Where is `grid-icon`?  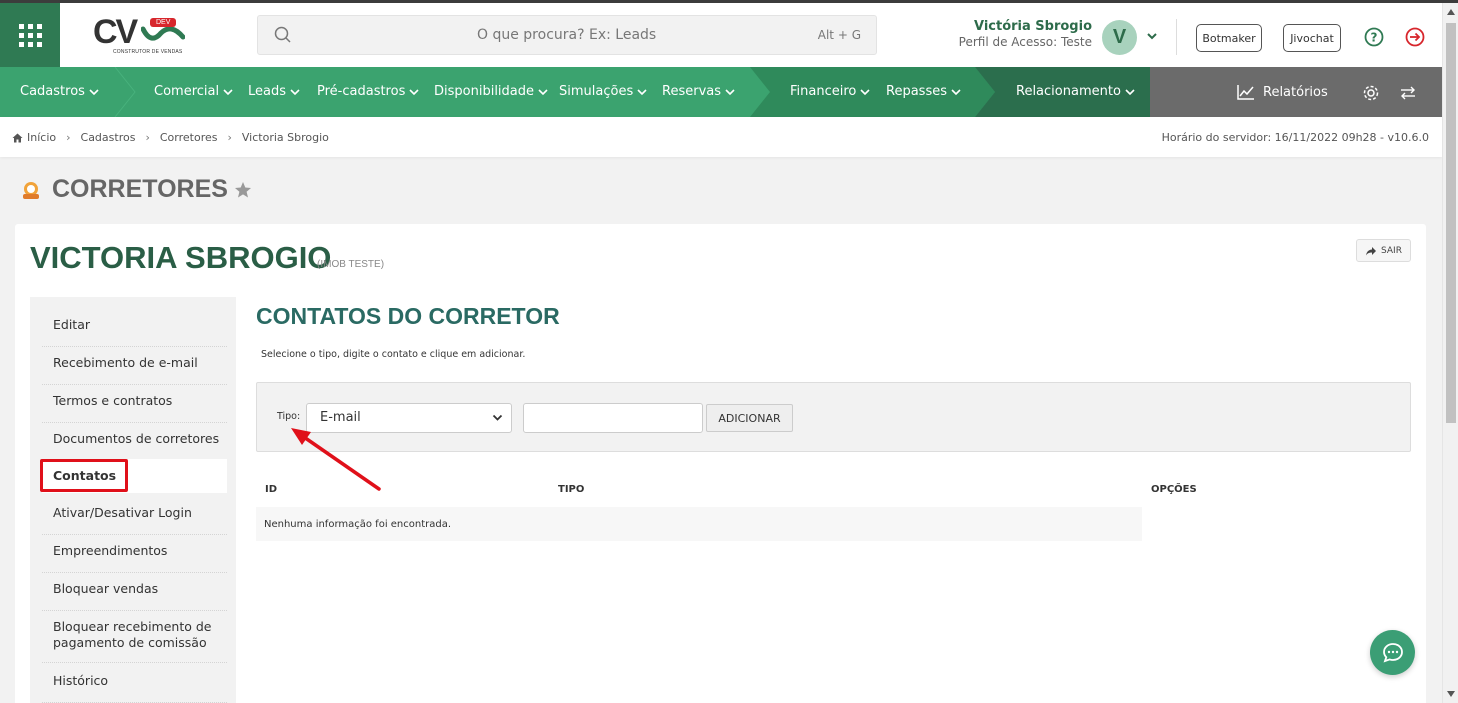
grid-icon is located at coordinates (30, 35).